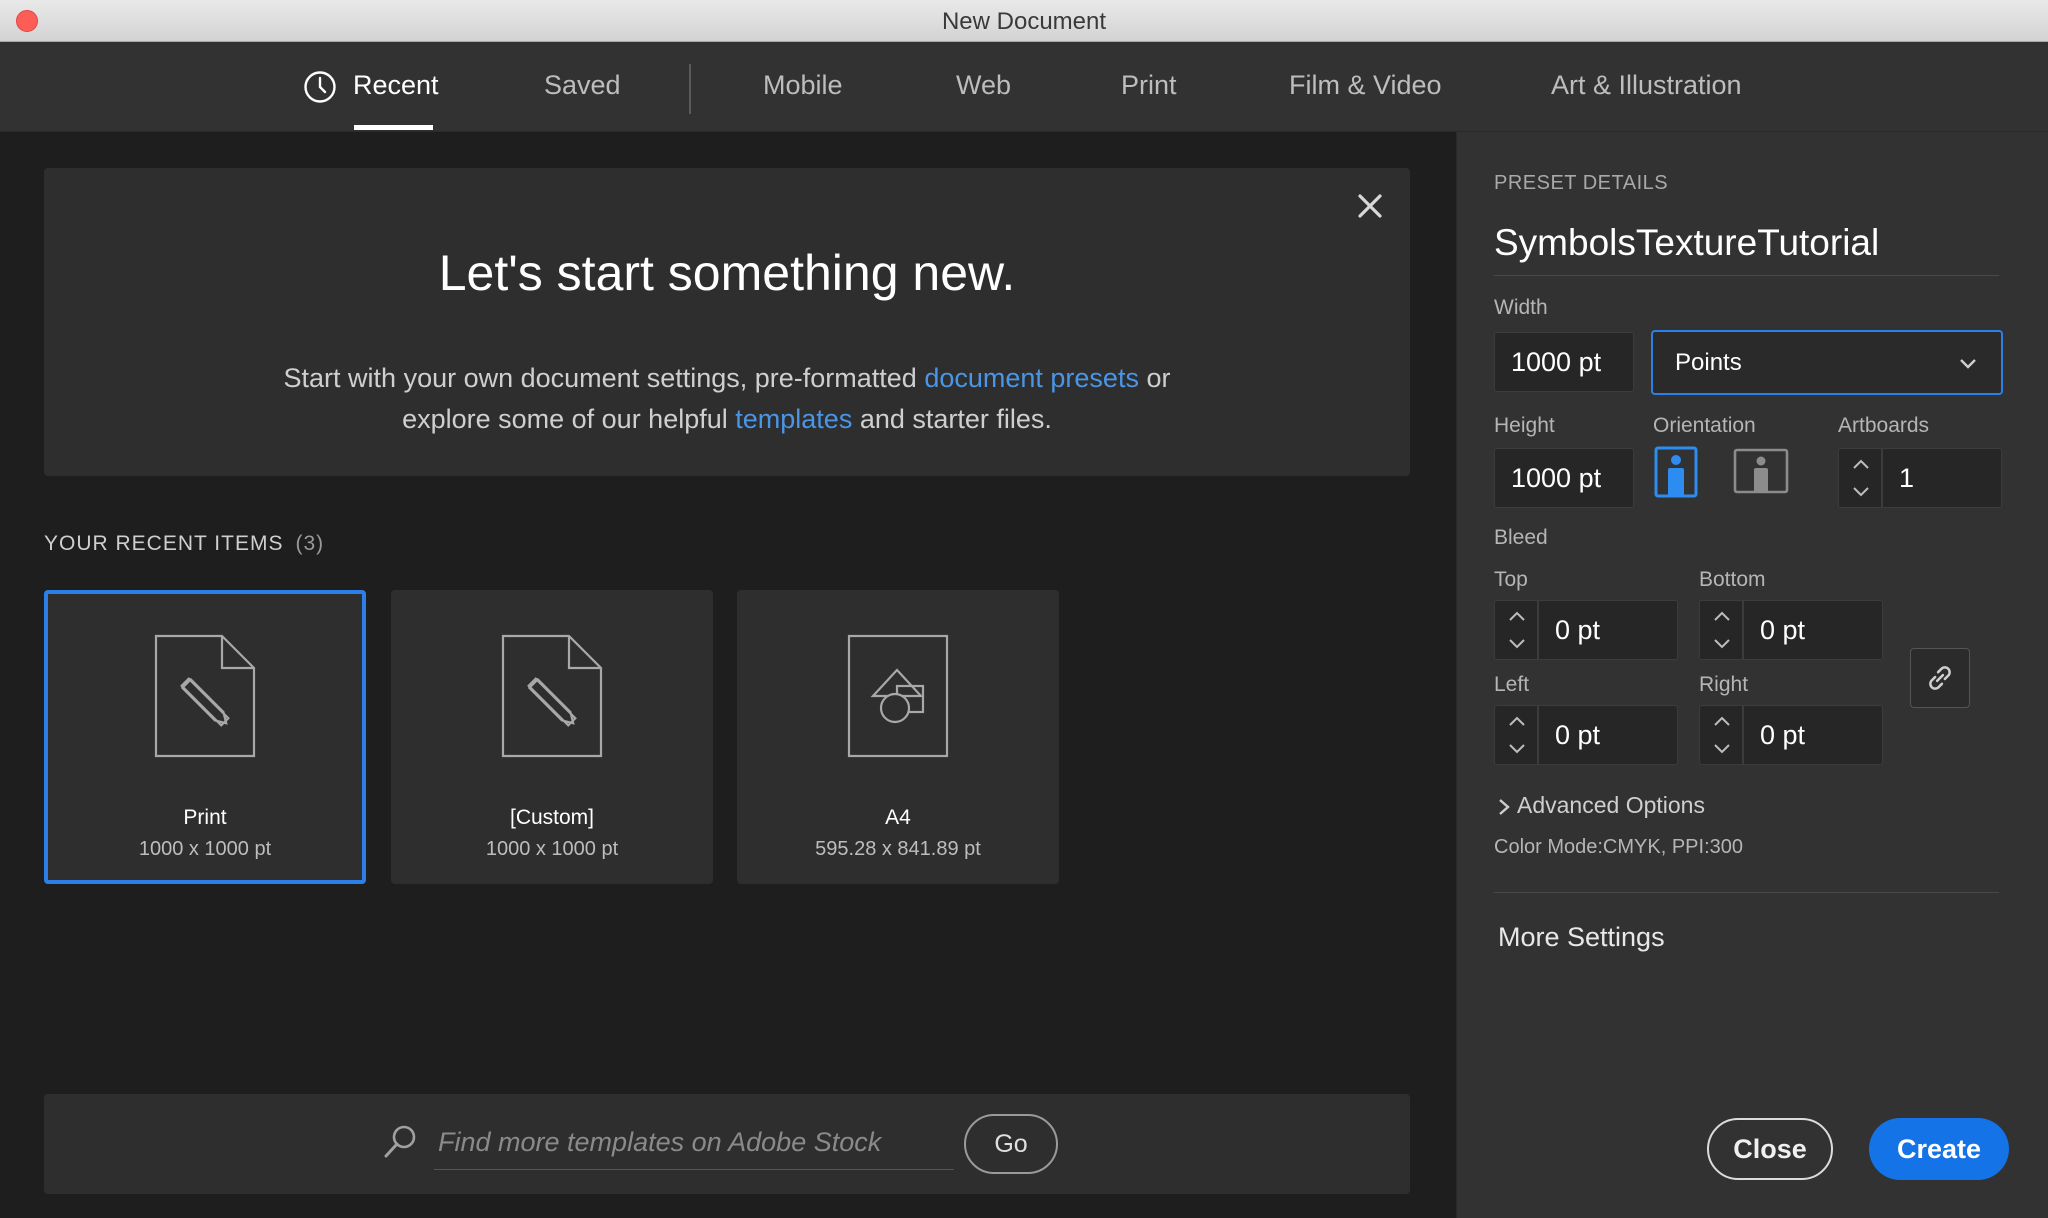 The height and width of the screenshot is (1218, 2048). What do you see at coordinates (1939, 1149) in the screenshot?
I see `create-button: Create` at bounding box center [1939, 1149].